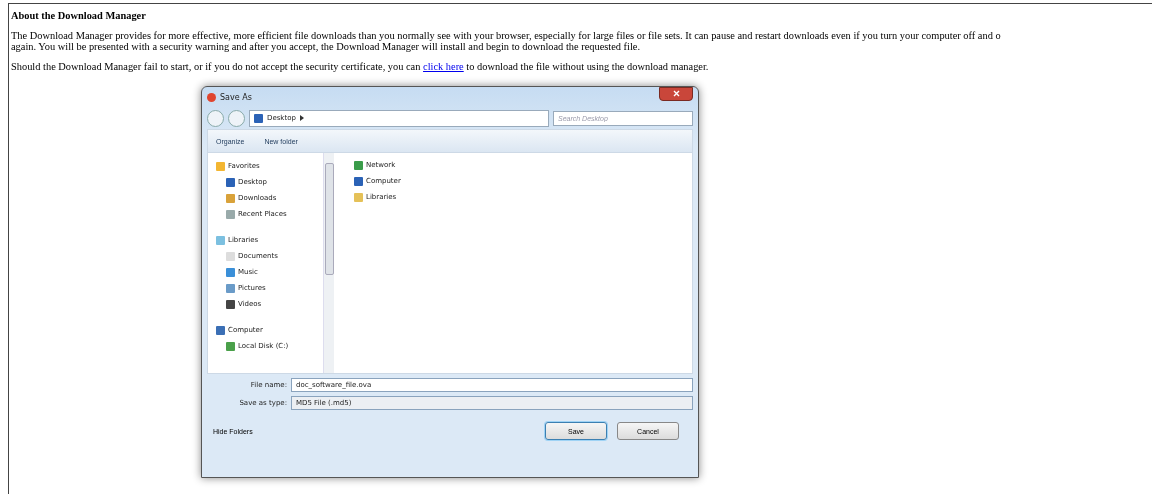  What do you see at coordinates (211, 97) in the screenshot?
I see `browser-icon` at bounding box center [211, 97].